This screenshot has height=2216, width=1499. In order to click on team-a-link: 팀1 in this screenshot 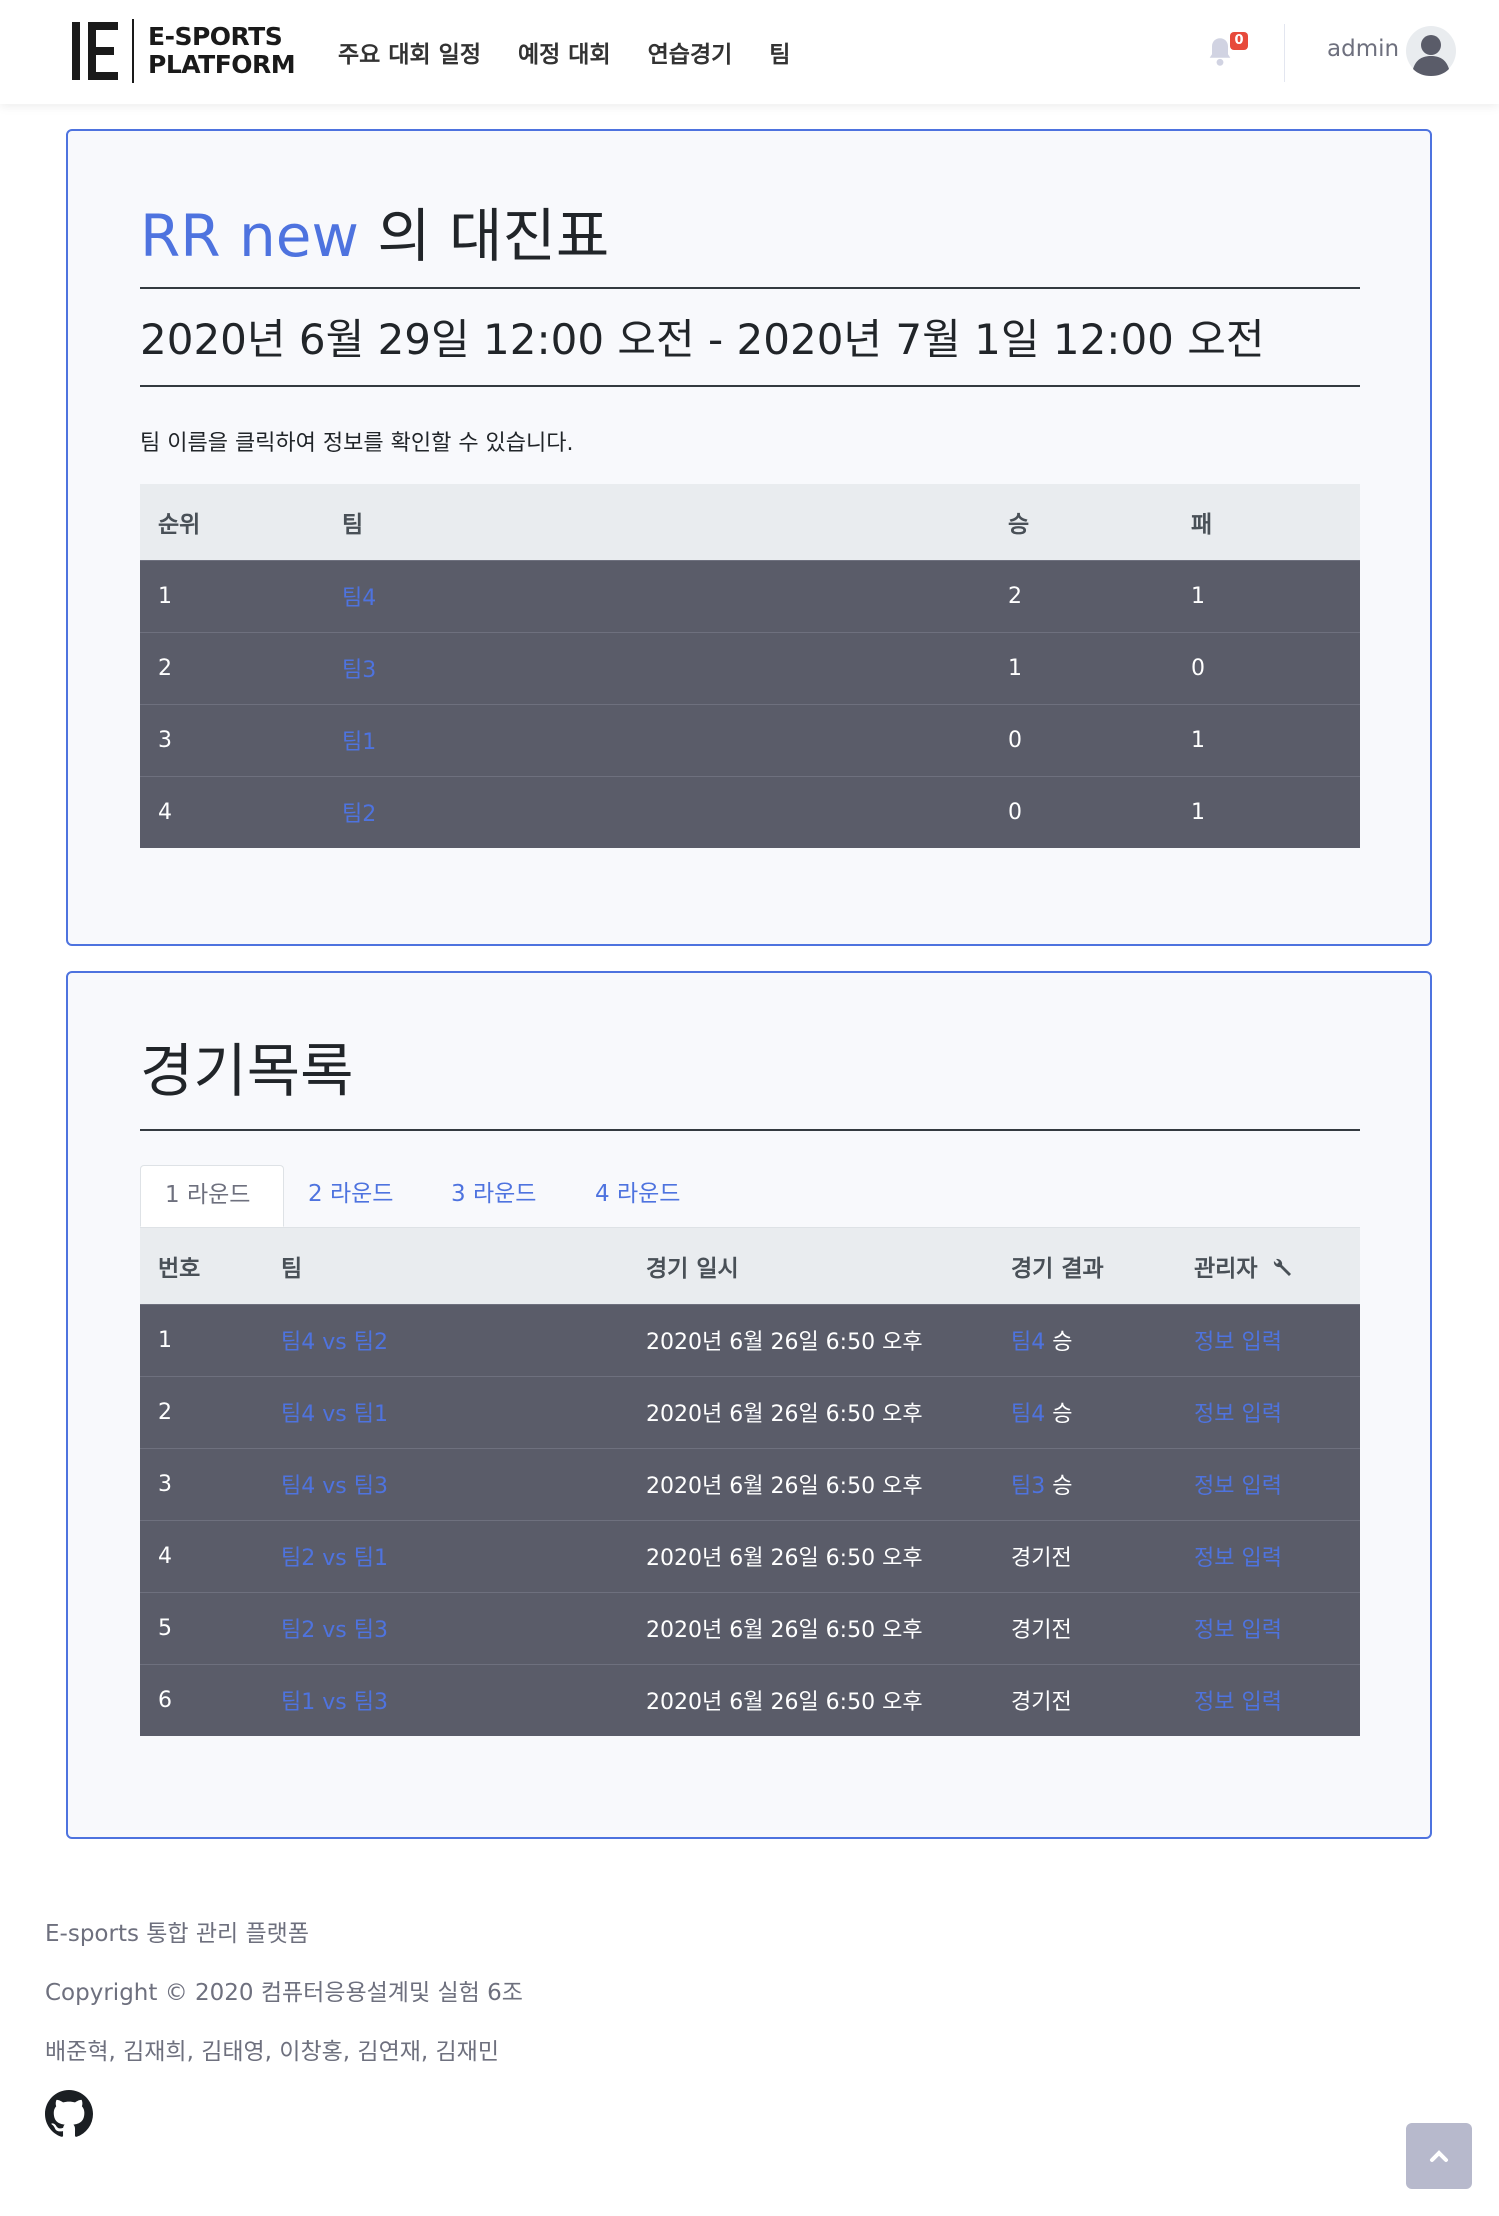, I will do `click(298, 1702)`.